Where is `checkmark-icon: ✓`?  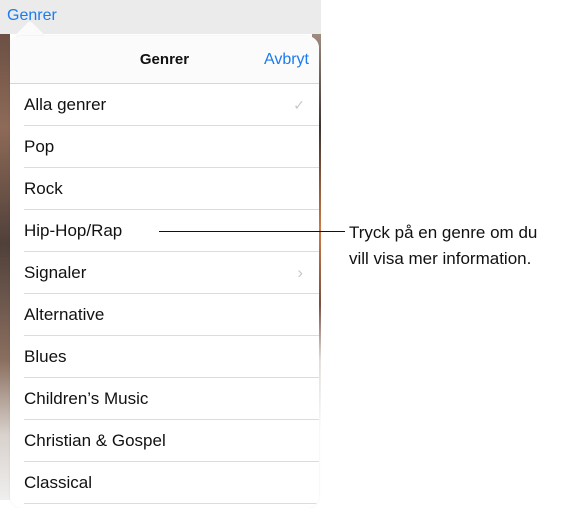 checkmark-icon: ✓ is located at coordinates (299, 105).